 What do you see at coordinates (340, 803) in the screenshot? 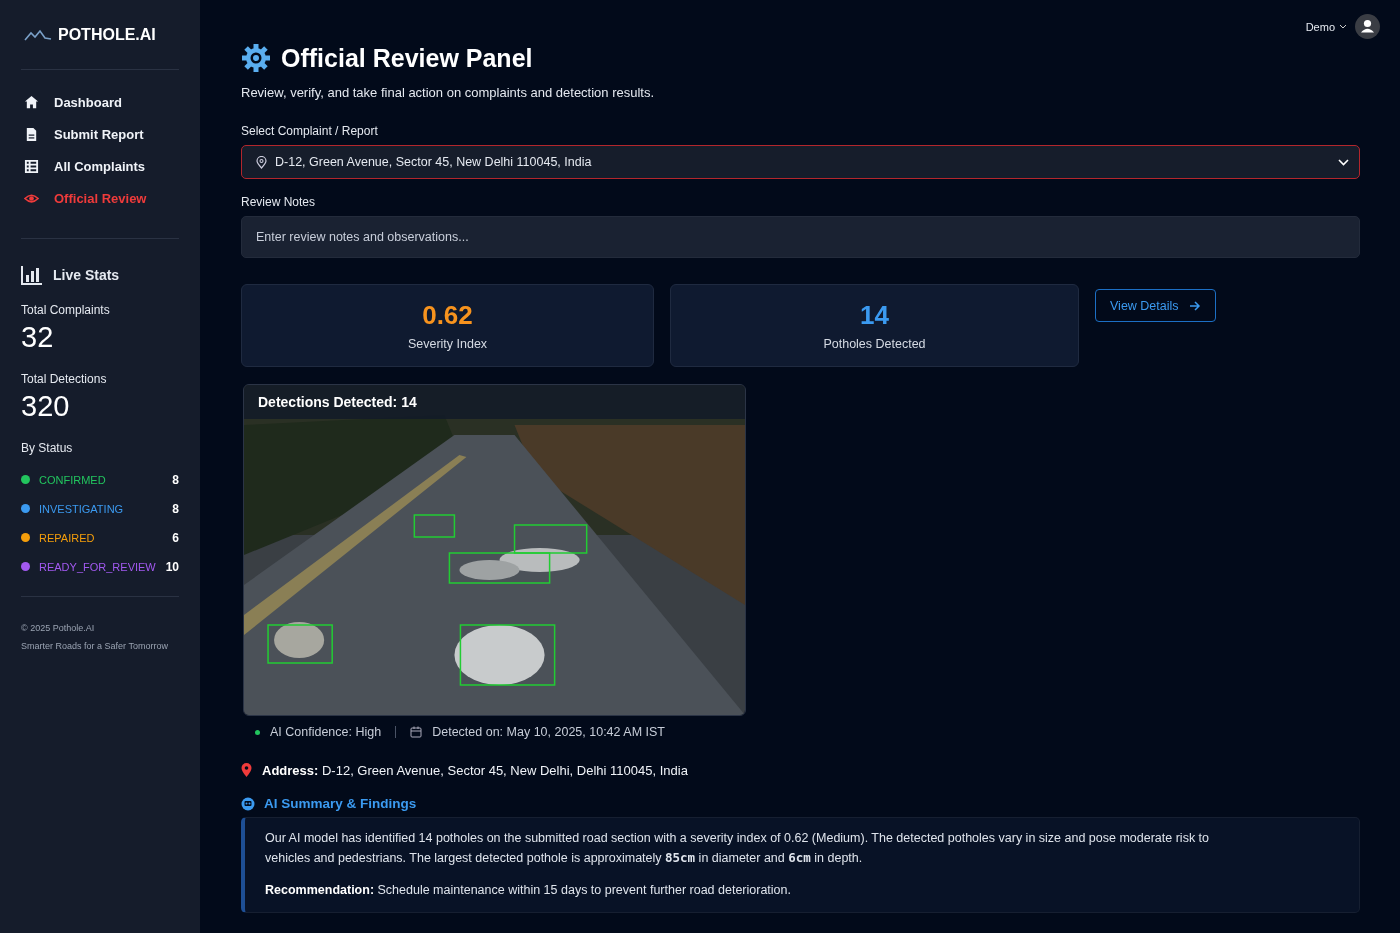
I see `section-title: AI Summary & Findings` at bounding box center [340, 803].